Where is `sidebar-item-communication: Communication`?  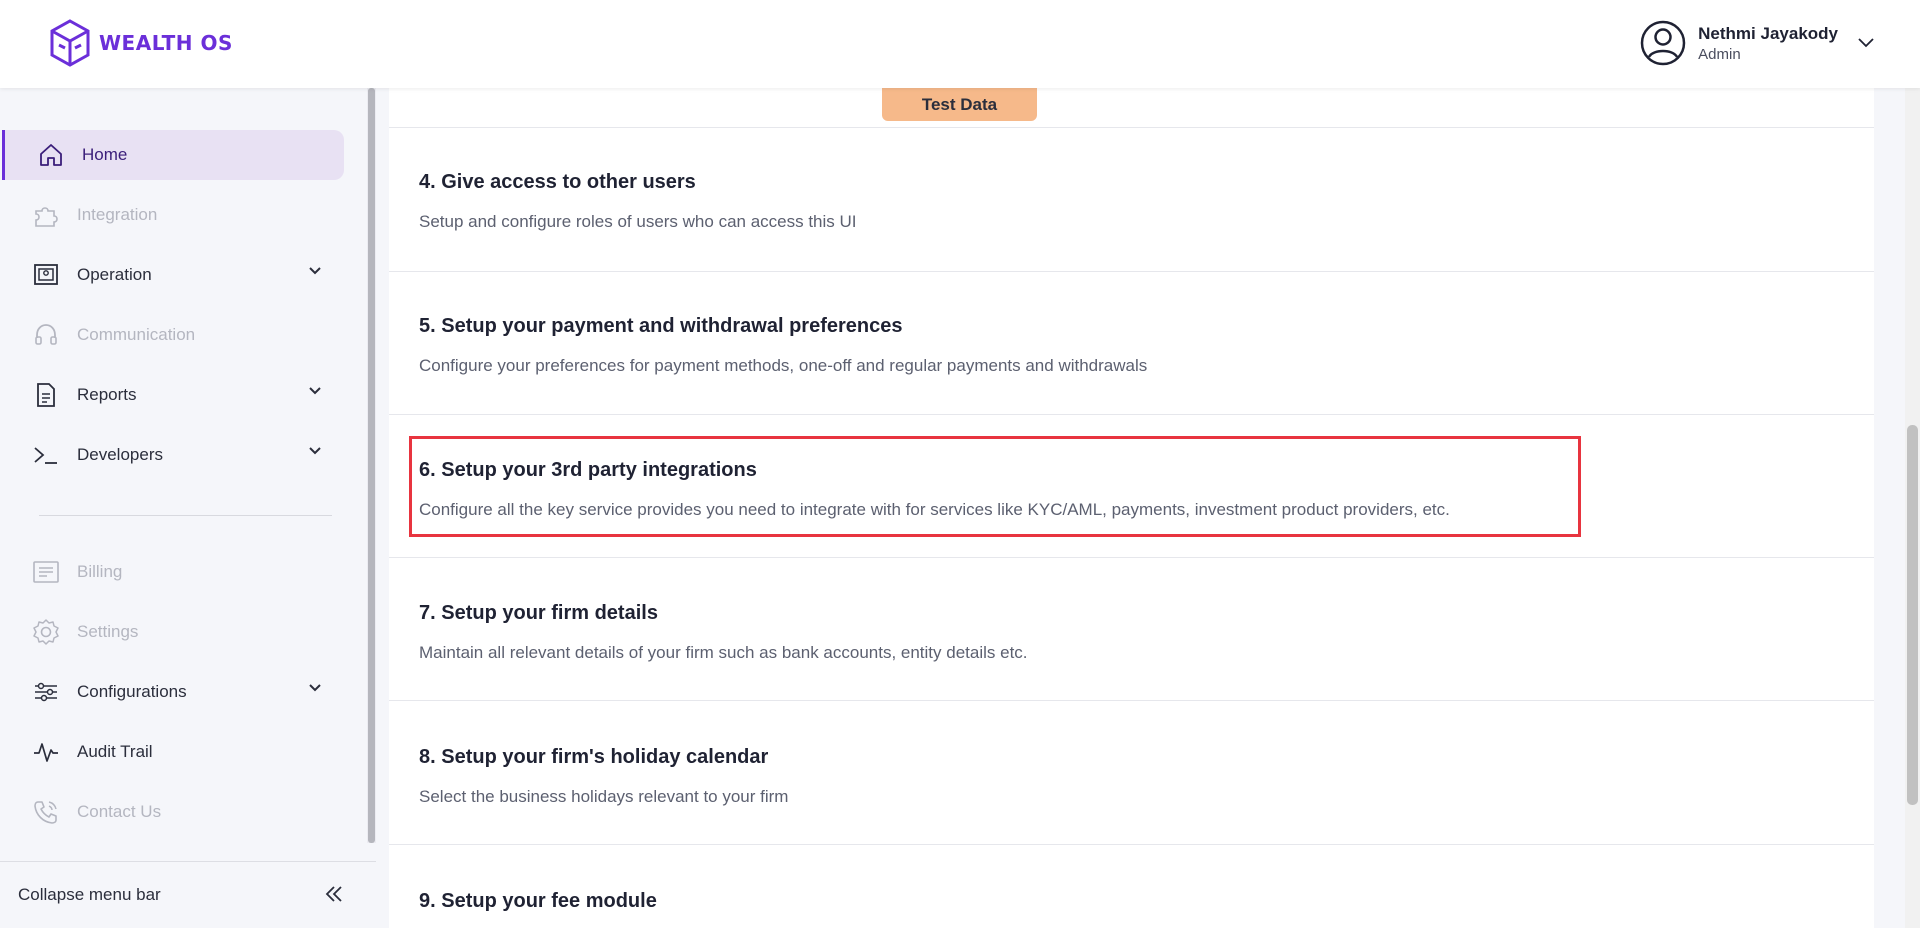 sidebar-item-communication: Communication is located at coordinates (172, 335).